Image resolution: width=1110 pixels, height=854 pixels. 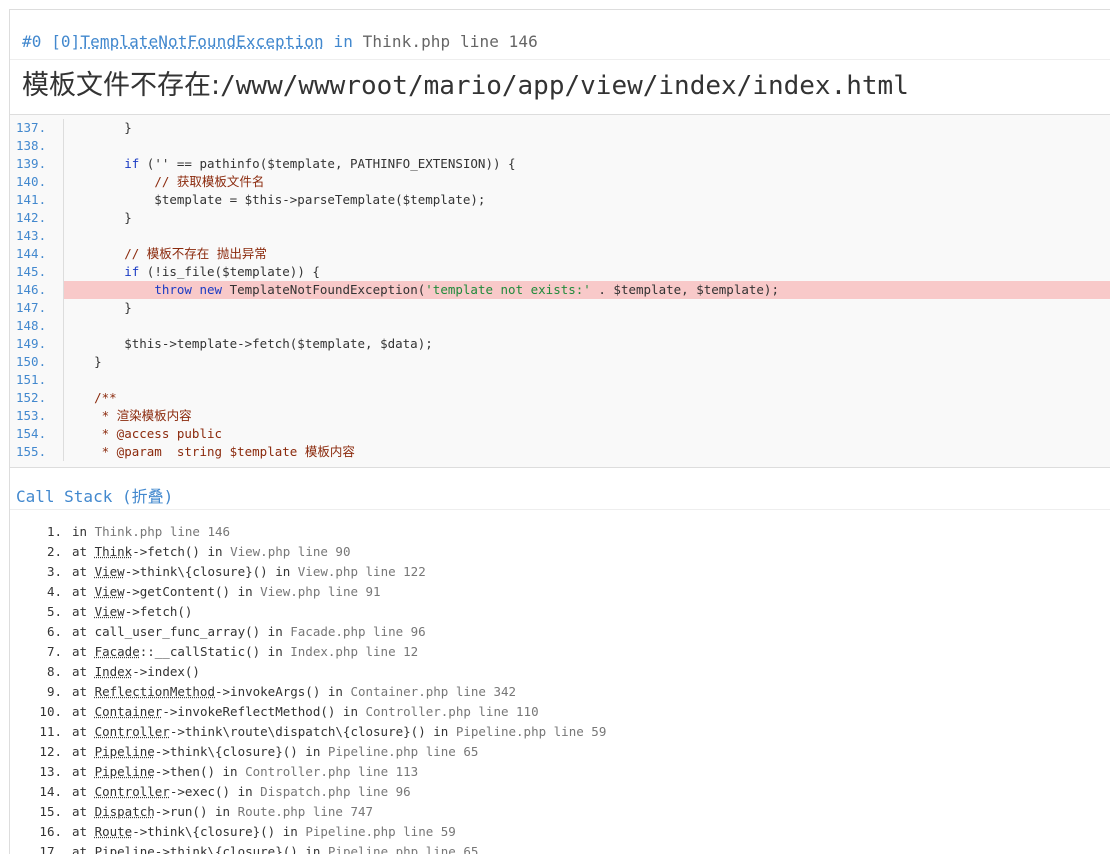 I want to click on call-stack-class: Index, so click(x=114, y=671).